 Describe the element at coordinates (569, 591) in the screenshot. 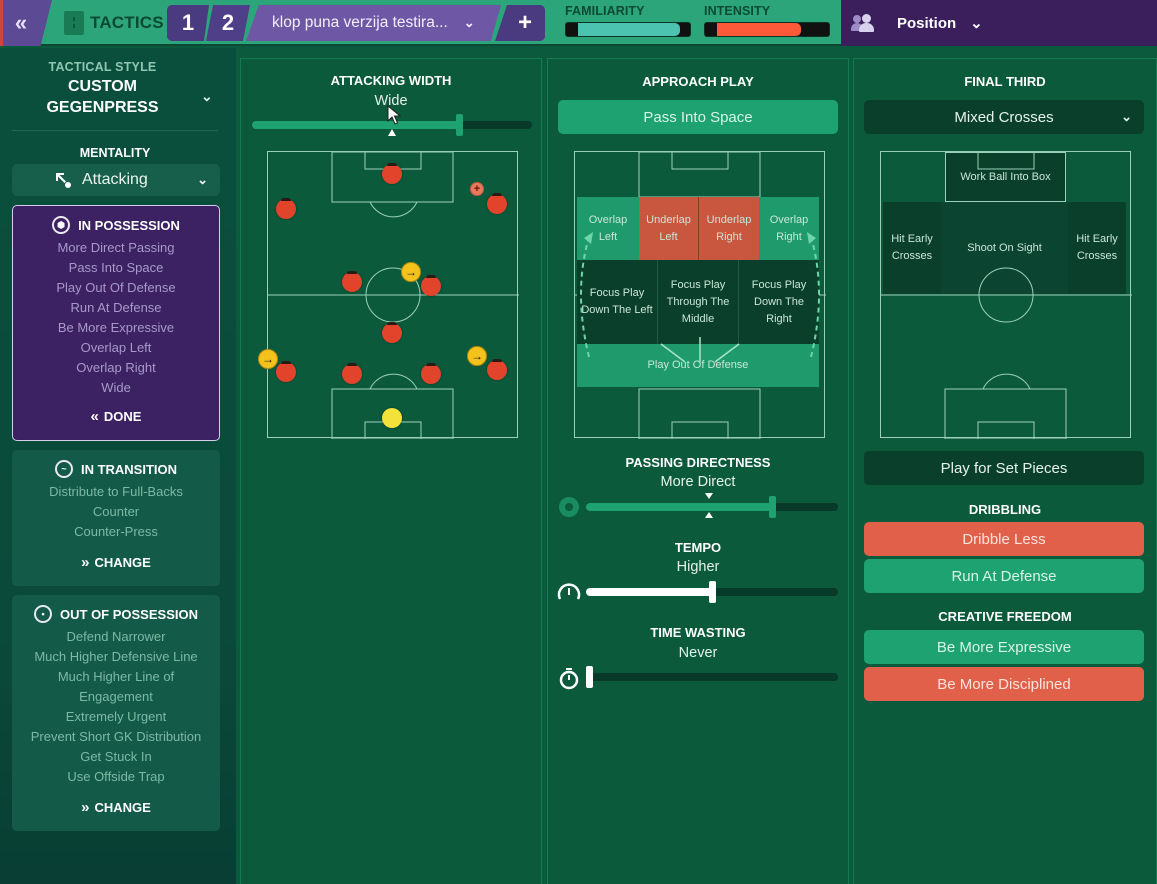

I see `speedometer-icon` at that location.